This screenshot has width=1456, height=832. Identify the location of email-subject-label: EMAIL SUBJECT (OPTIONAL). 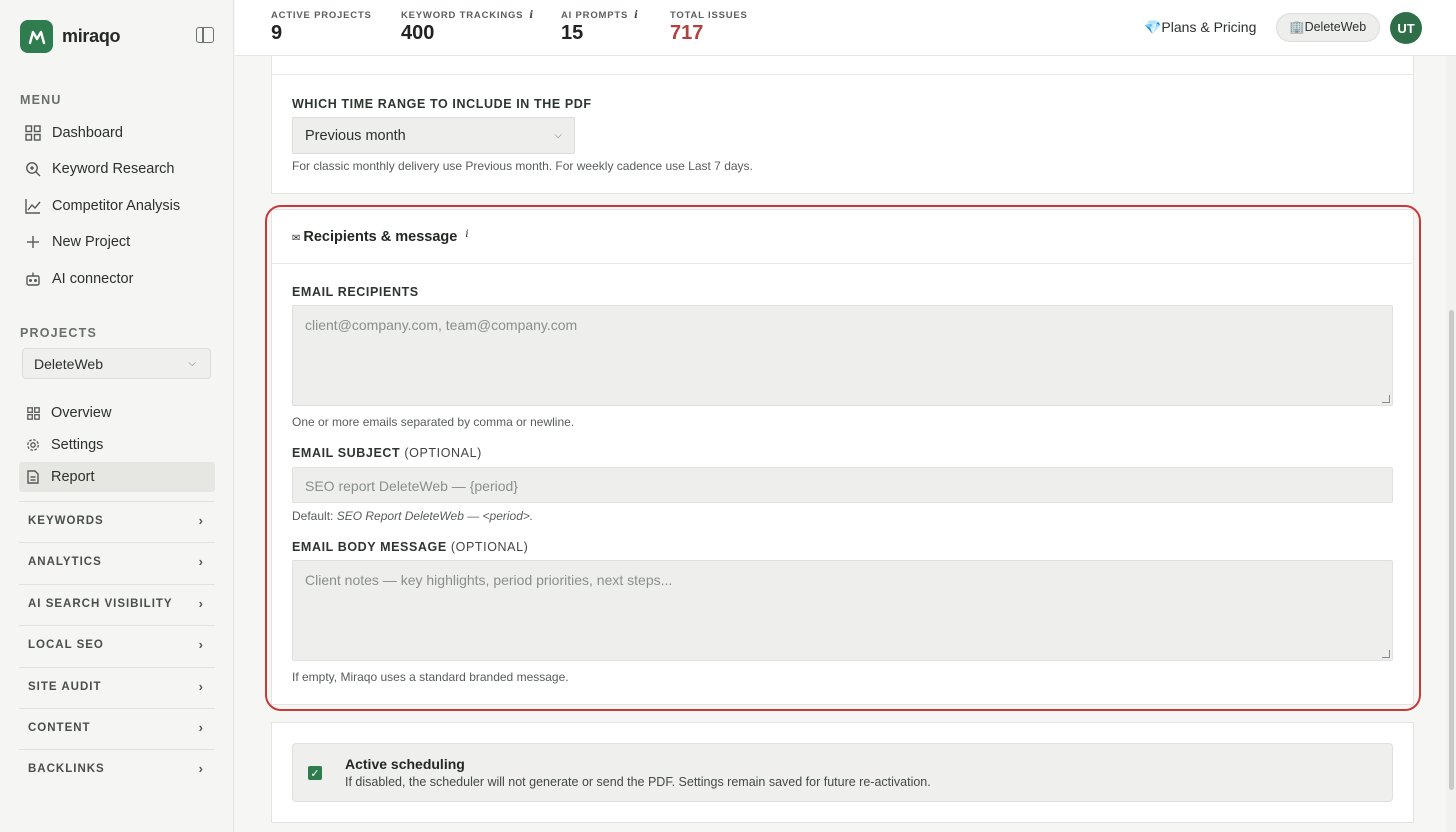
(387, 453).